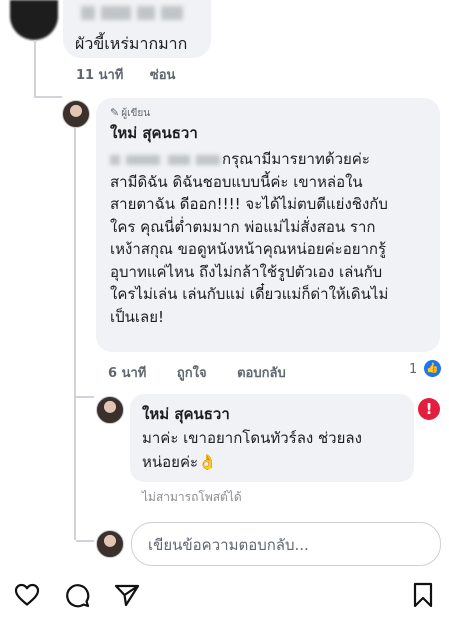 This screenshot has height=617, width=449. What do you see at coordinates (243, 226) in the screenshot?
I see `reply-line-4: ใคร คุณนี่ต่ำตมมาก พ่อแม่ไม่สั่งสอน ราก` at bounding box center [243, 226].